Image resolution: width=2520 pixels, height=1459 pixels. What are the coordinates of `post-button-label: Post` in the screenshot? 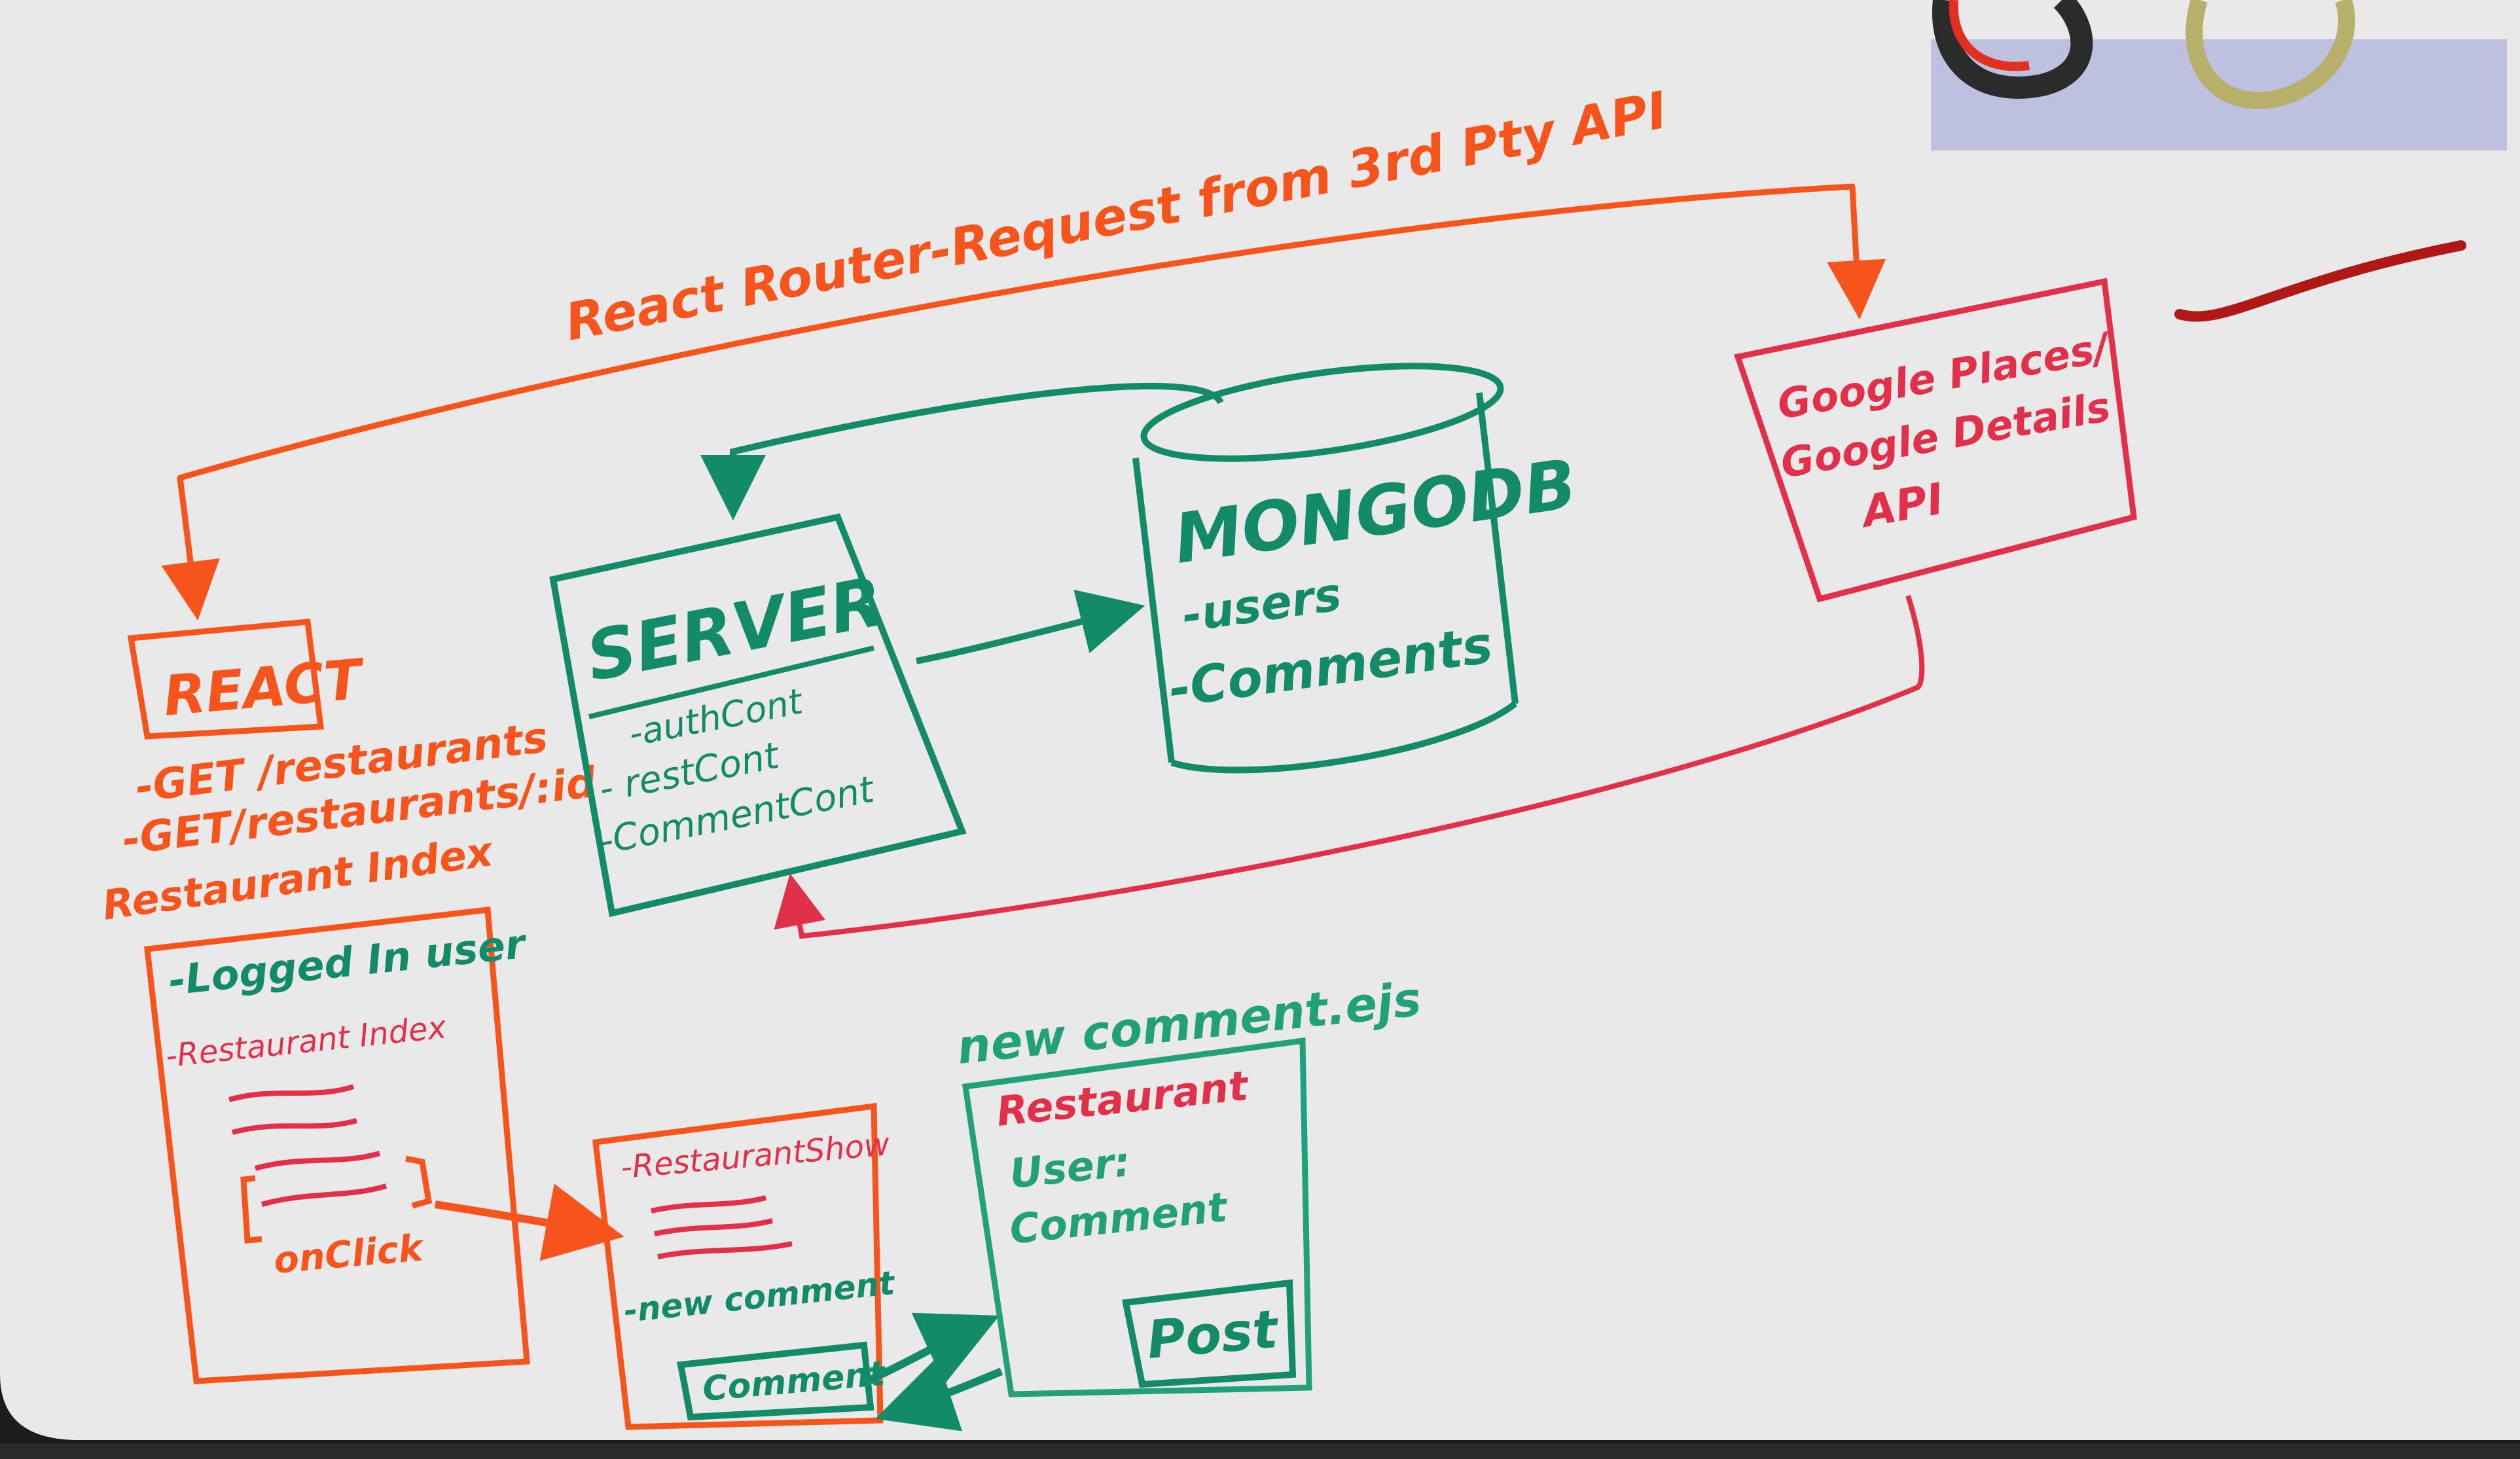 It's located at (1213, 1335).